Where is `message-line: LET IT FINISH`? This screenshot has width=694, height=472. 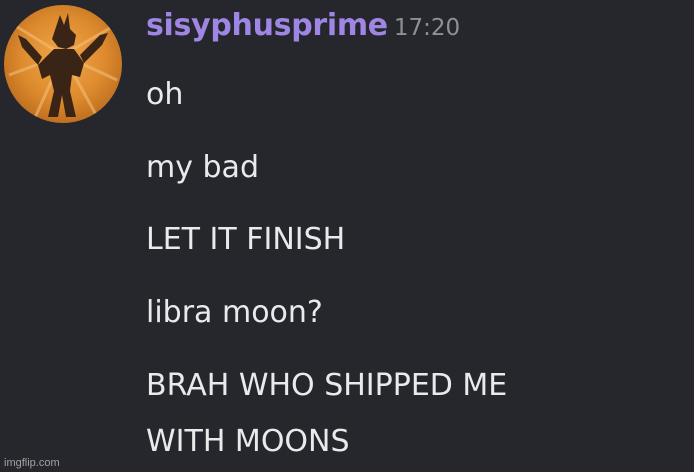 message-line: LET IT FINISH is located at coordinates (246, 239).